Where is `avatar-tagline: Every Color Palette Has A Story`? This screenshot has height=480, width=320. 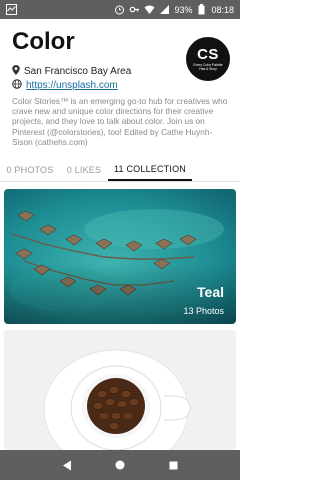
avatar-tagline: Every Color Palette Has A Story is located at coordinates (208, 67).